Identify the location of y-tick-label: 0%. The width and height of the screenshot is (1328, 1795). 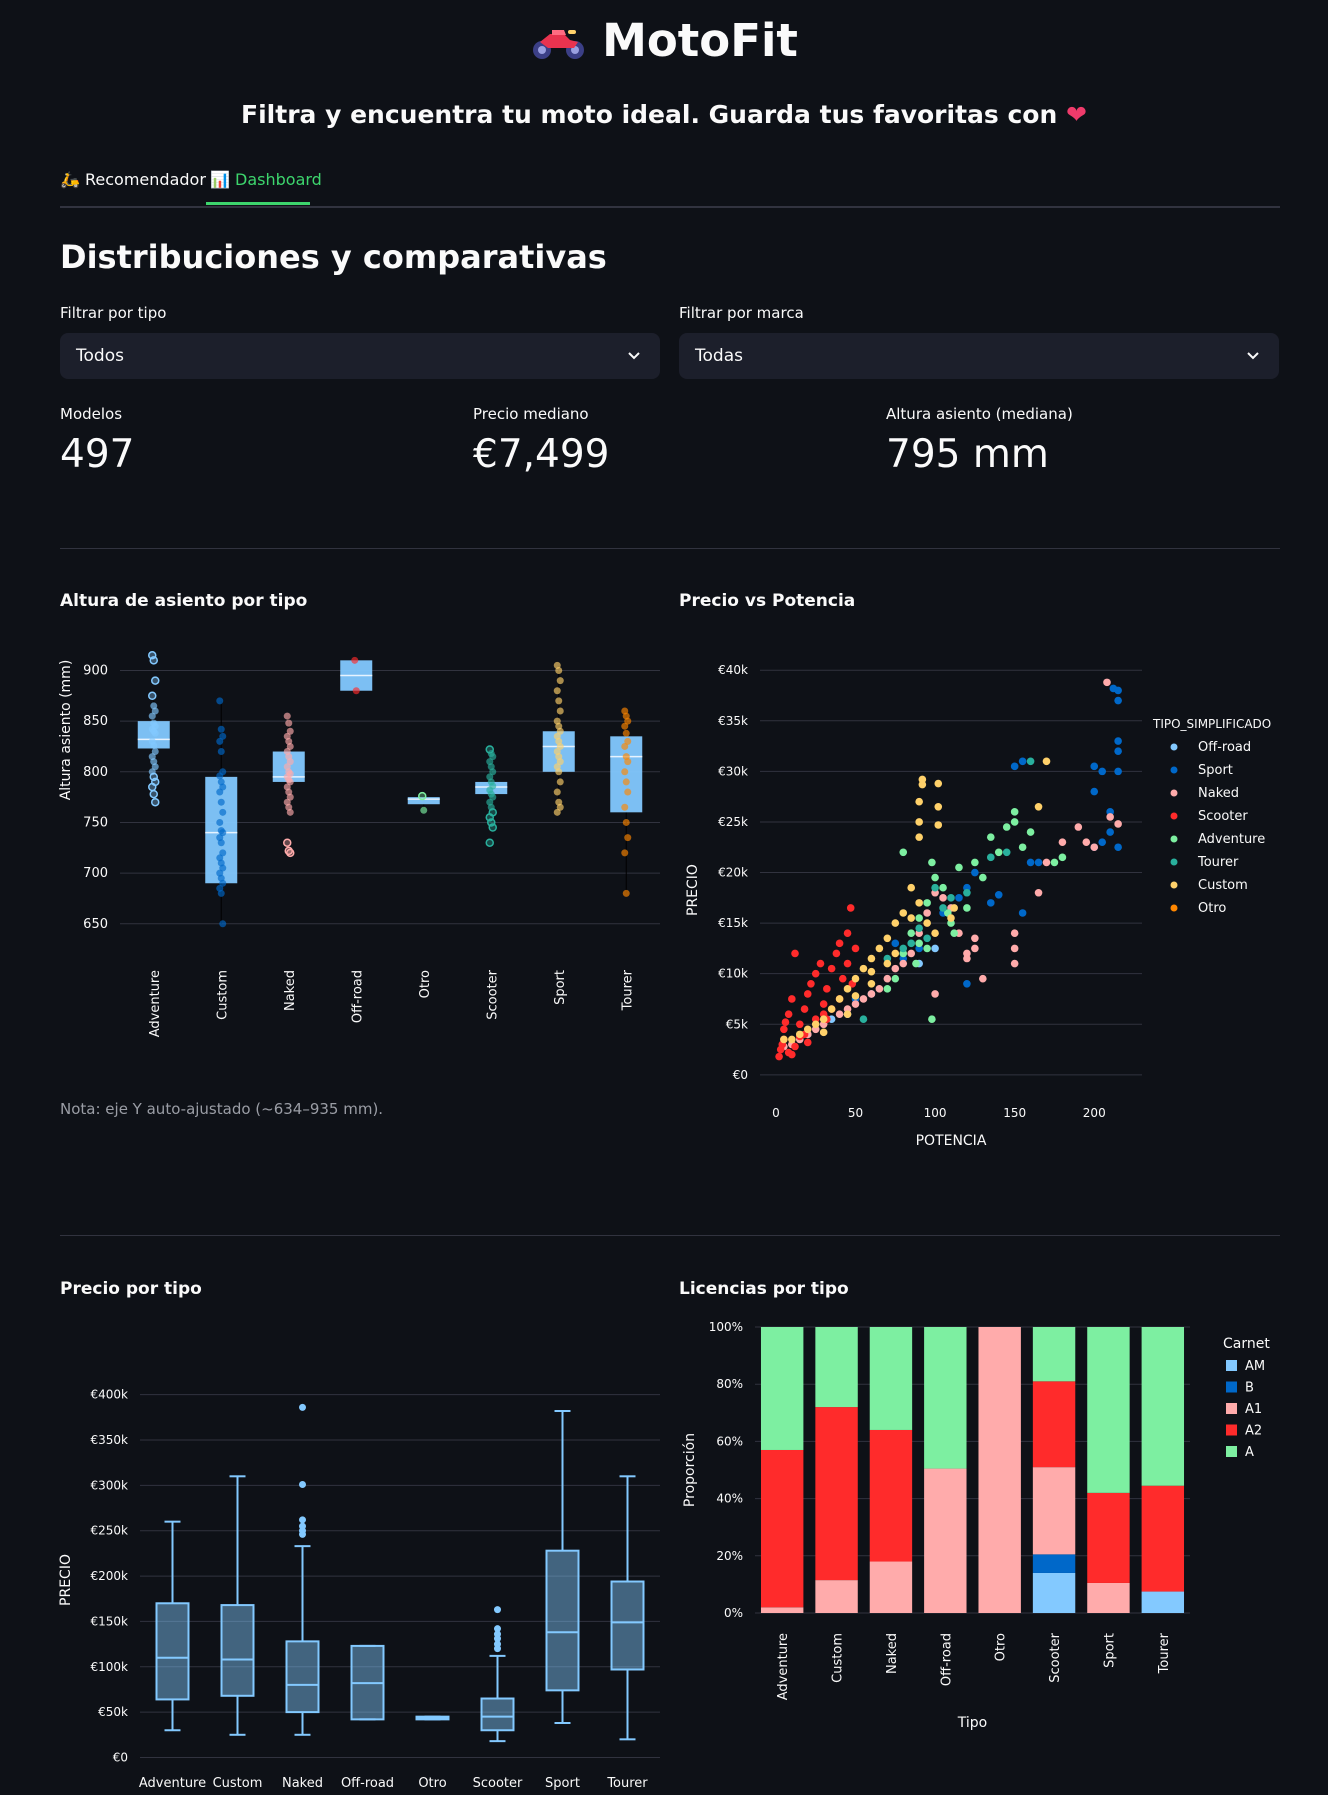
(733, 1613).